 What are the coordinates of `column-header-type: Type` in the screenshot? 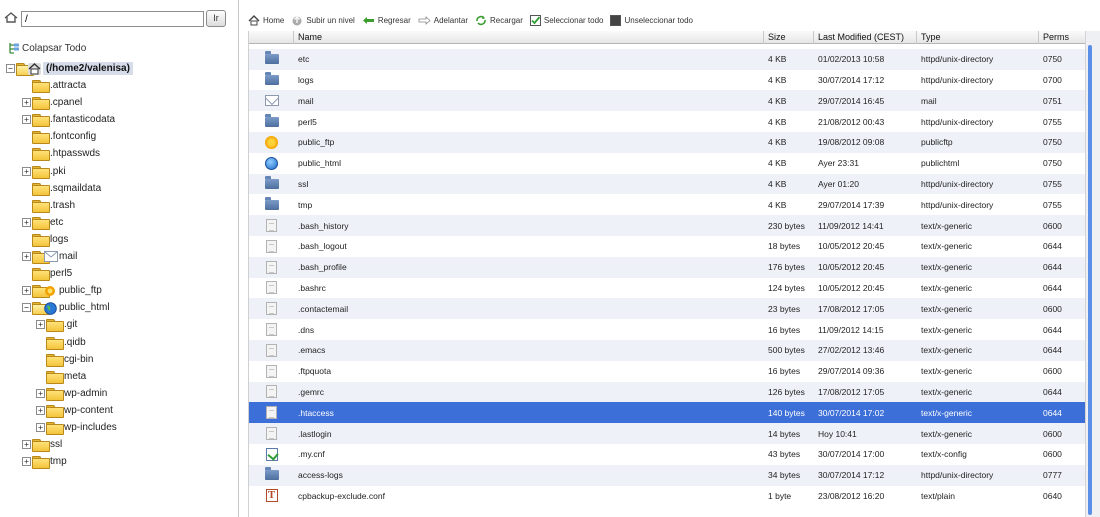 It's located at (978, 37).